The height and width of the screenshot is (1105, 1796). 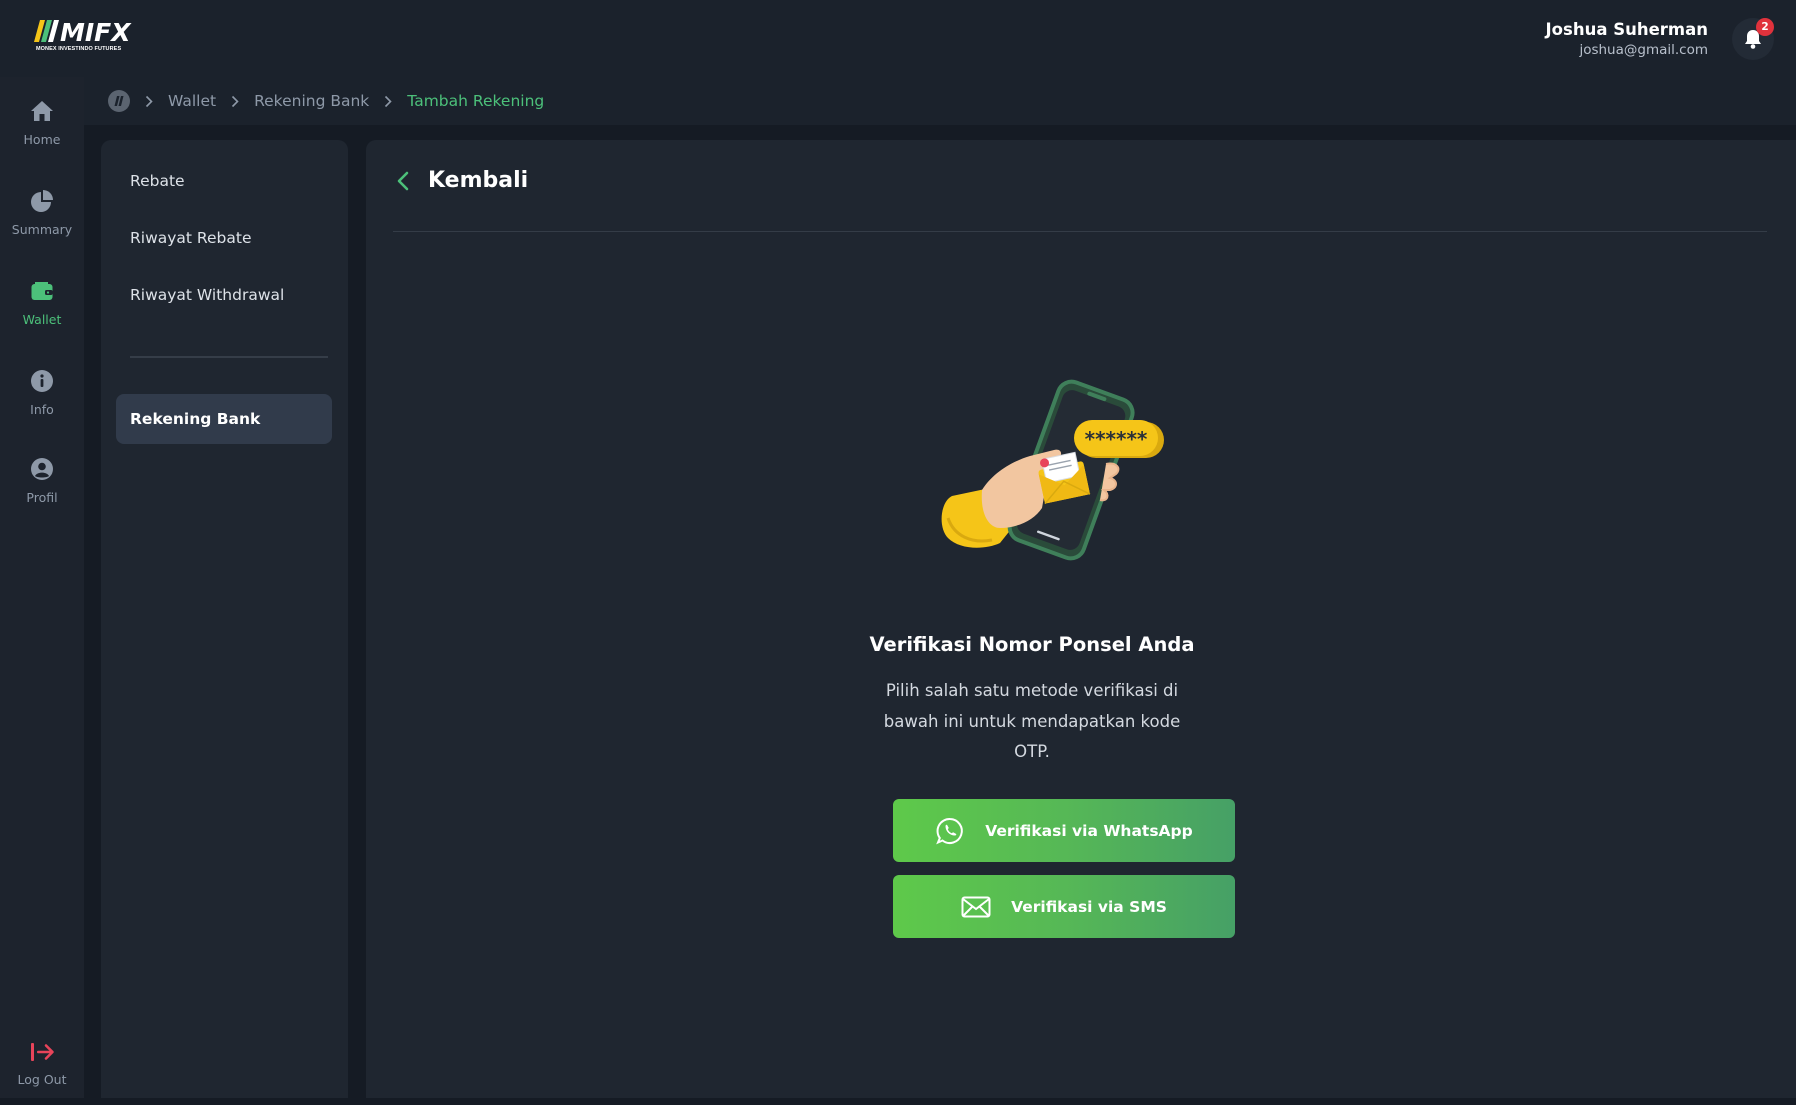 What do you see at coordinates (42, 310) in the screenshot?
I see `nav-item-wallet: Wallet` at bounding box center [42, 310].